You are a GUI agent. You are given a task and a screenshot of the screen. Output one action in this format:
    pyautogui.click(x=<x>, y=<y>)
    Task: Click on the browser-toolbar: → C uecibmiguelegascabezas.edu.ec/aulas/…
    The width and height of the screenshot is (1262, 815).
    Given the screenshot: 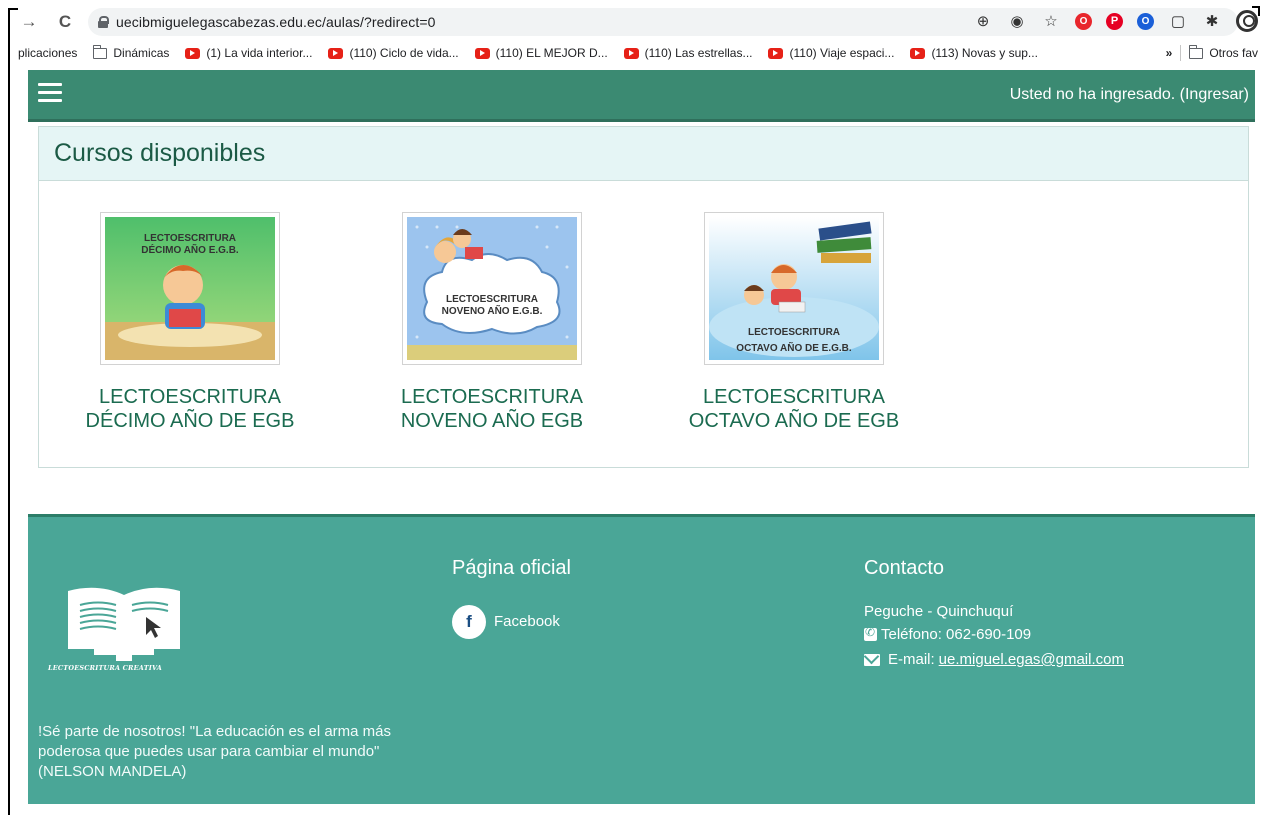 What is the action you would take?
    pyautogui.click(x=640, y=22)
    